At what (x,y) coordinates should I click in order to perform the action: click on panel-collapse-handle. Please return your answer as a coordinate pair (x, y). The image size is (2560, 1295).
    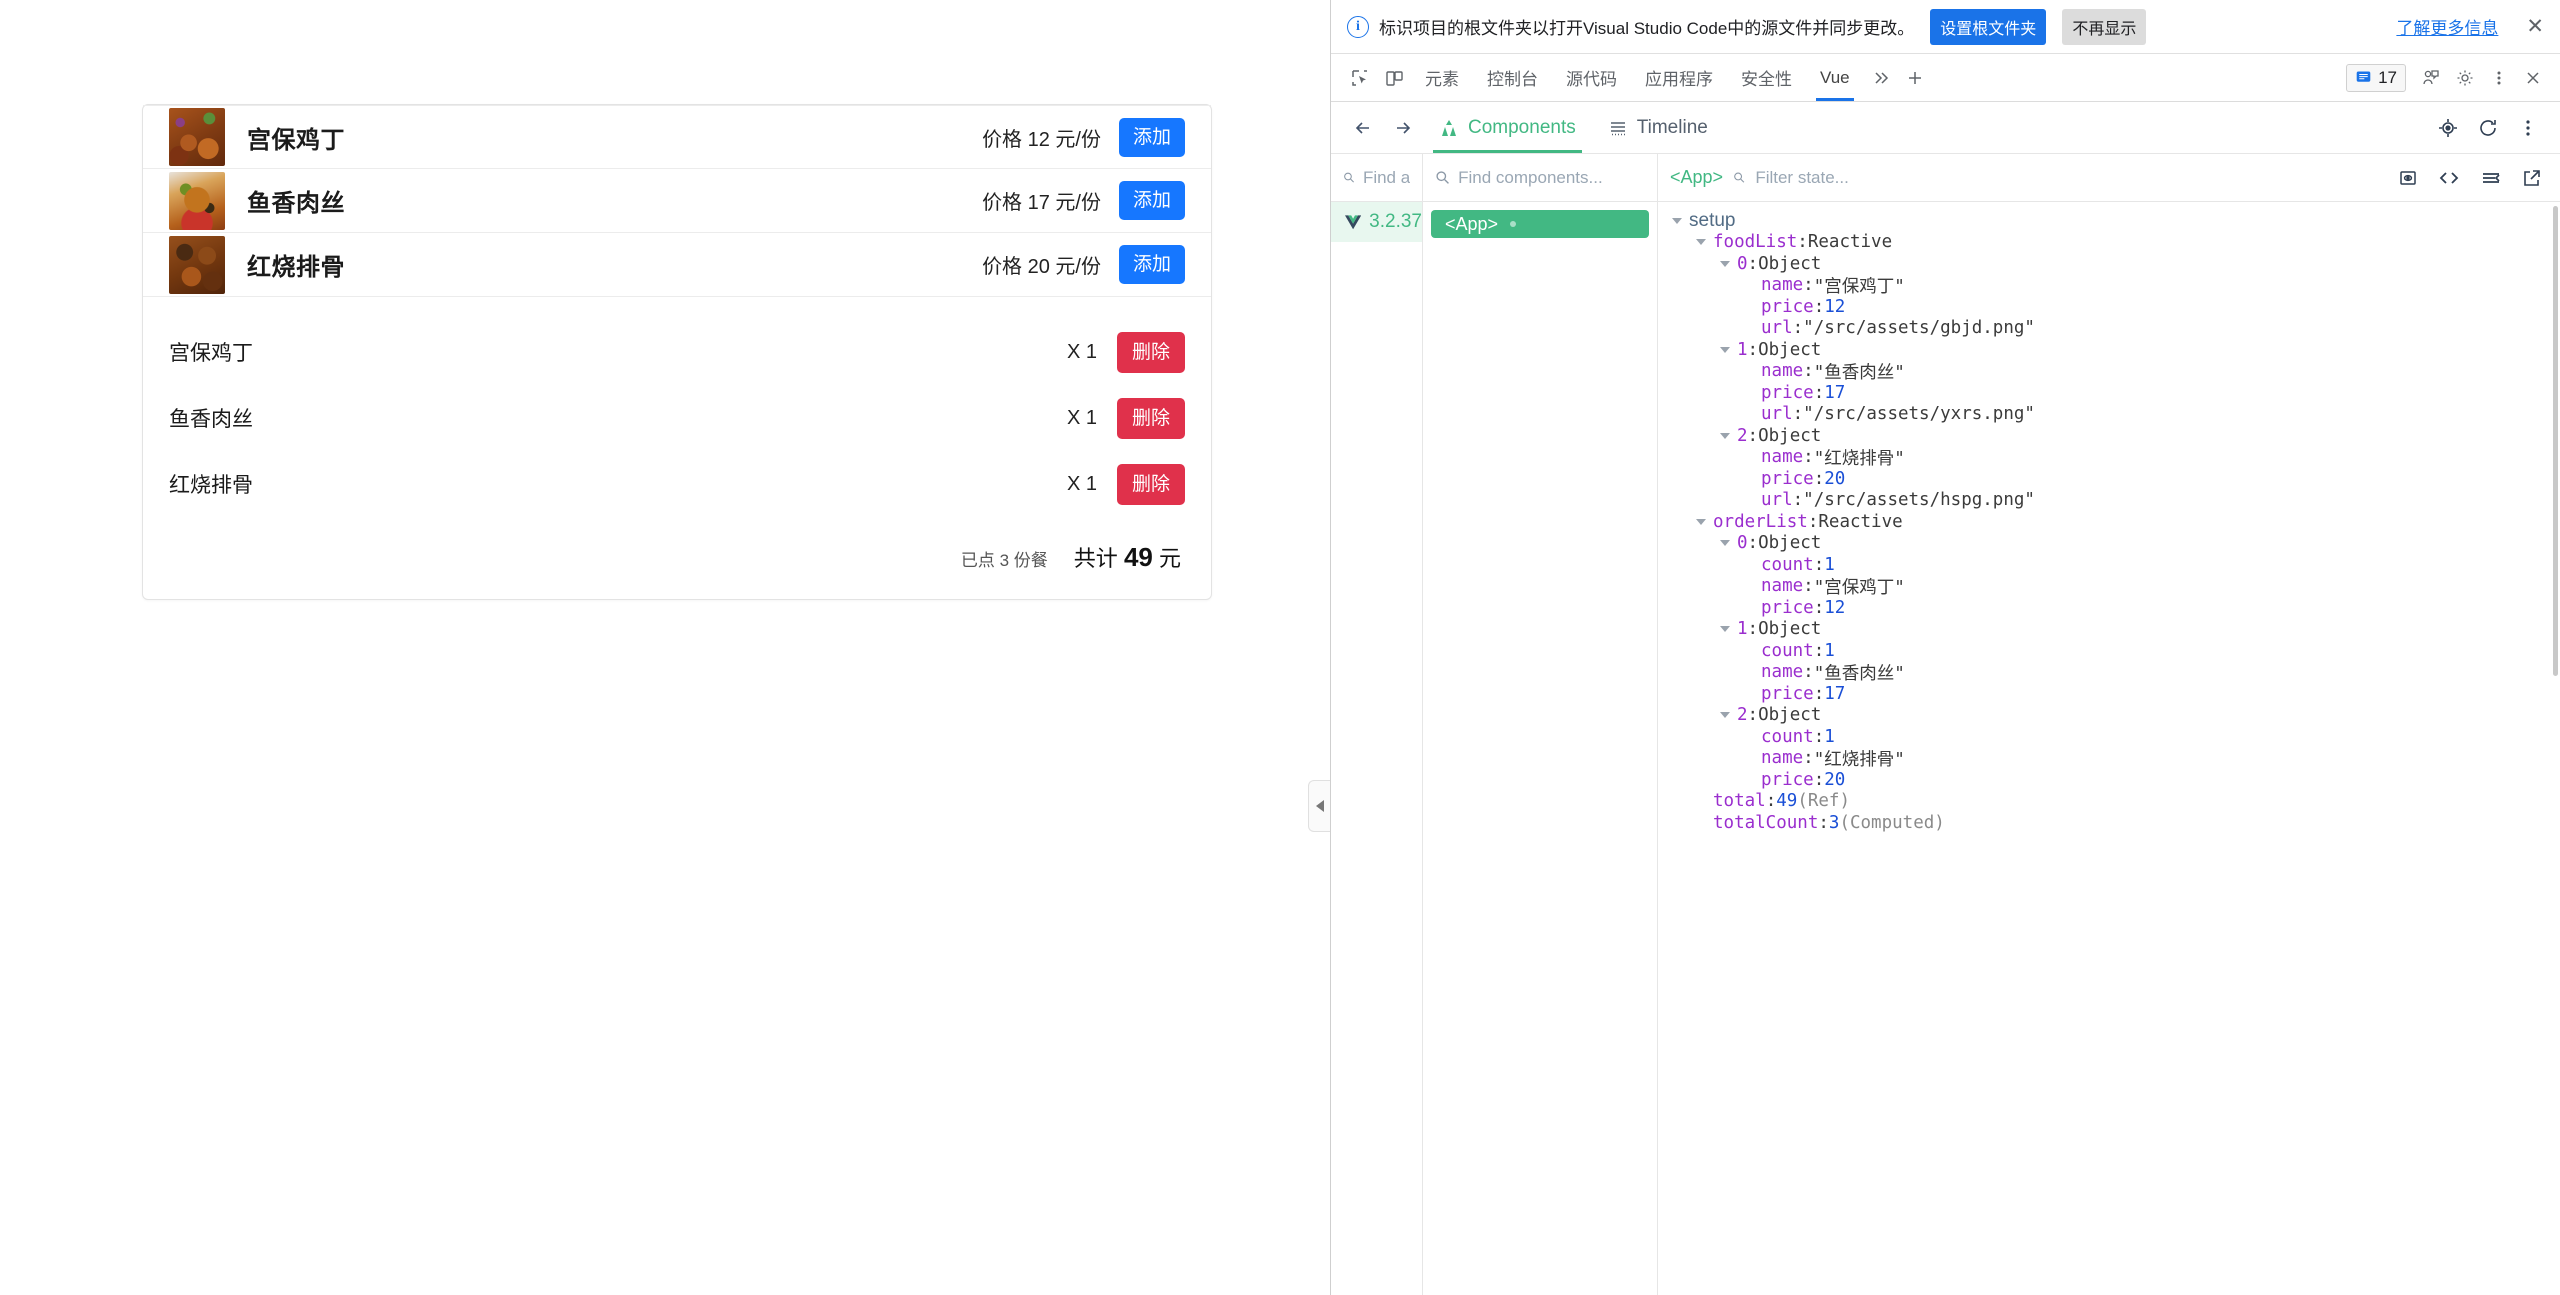
    Looking at the image, I should click on (1319, 806).